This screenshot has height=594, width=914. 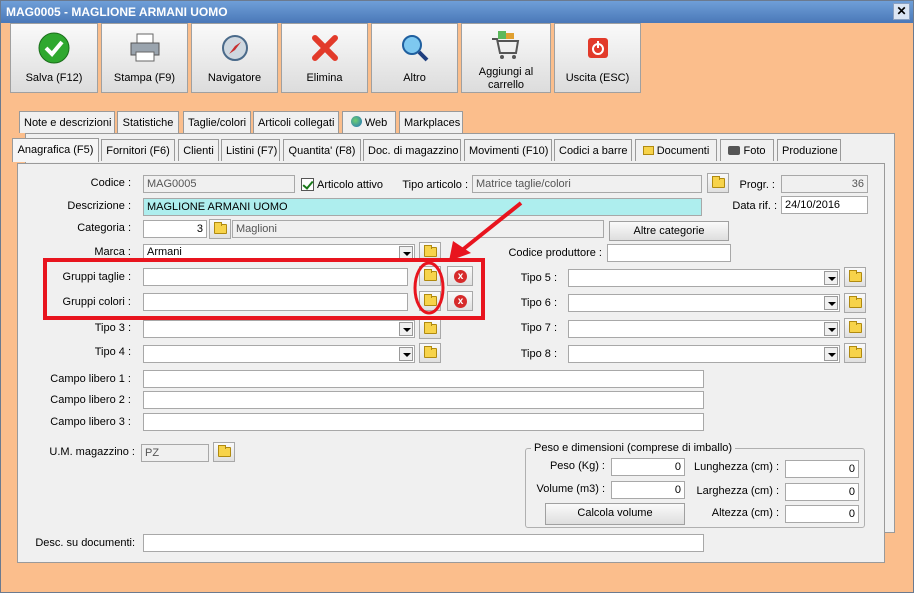 I want to click on highlight-box, so click(x=264, y=289).